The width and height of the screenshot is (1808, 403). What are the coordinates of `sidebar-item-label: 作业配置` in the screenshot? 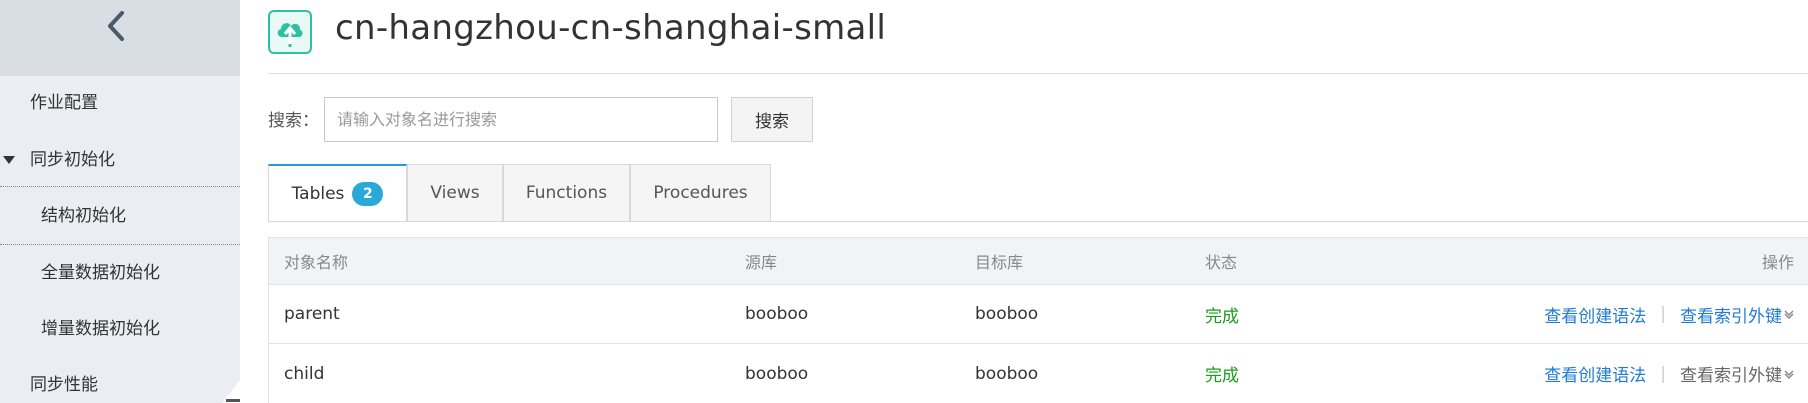 It's located at (64, 103).